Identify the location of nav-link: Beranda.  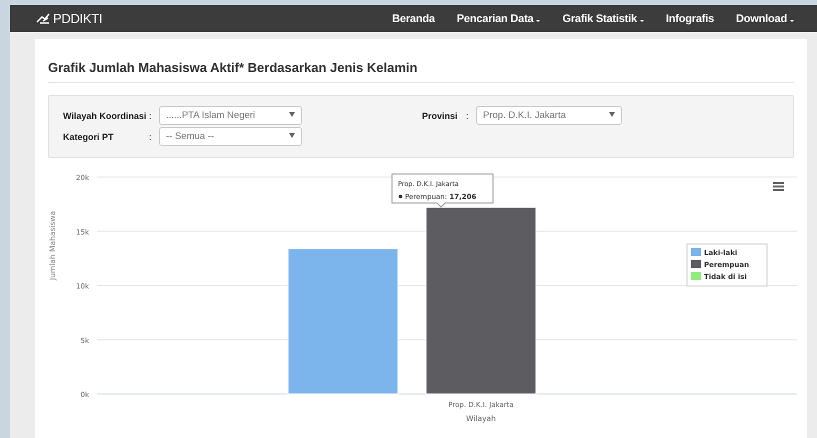
(413, 18).